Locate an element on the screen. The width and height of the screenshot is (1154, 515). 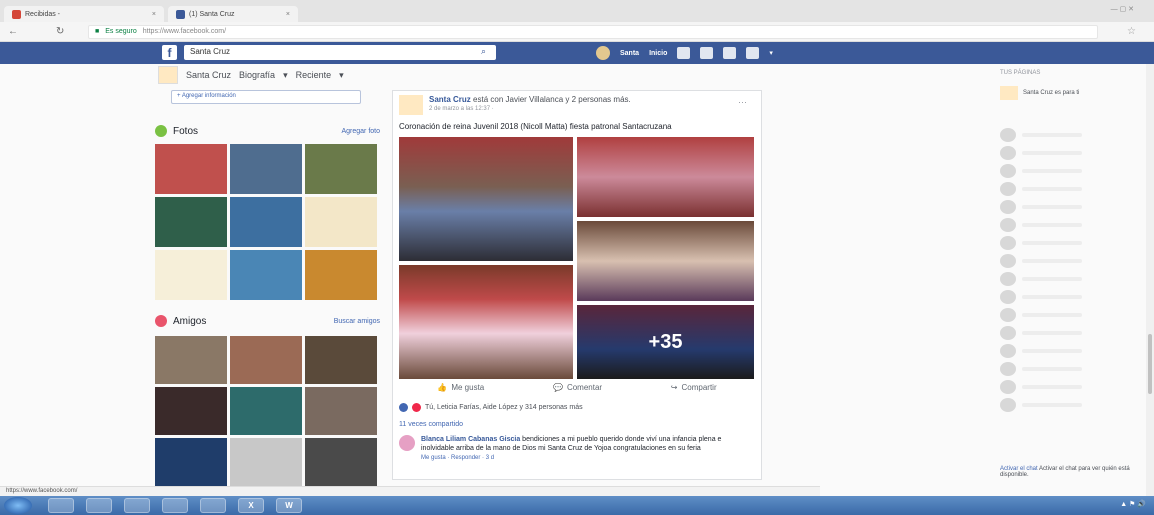
more-options-icon: ··· is located at coordinates (742, 102).